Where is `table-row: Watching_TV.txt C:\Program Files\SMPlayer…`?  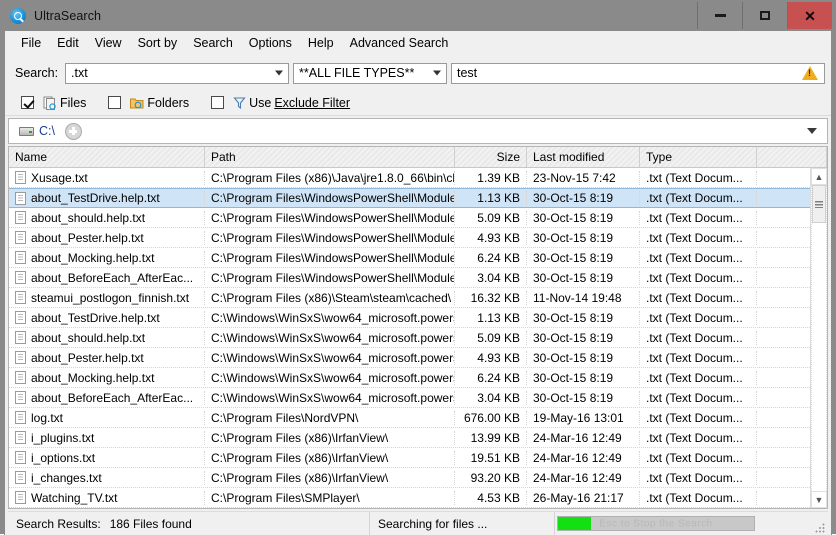
table-row: Watching_TV.txt C:\Program Files\SMPlayer… is located at coordinates (409, 498).